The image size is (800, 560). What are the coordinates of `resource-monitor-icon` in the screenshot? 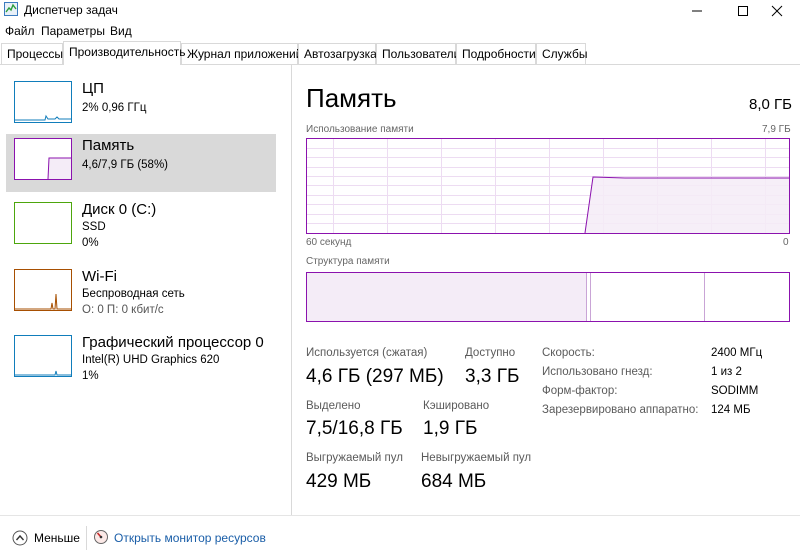 It's located at (101, 537).